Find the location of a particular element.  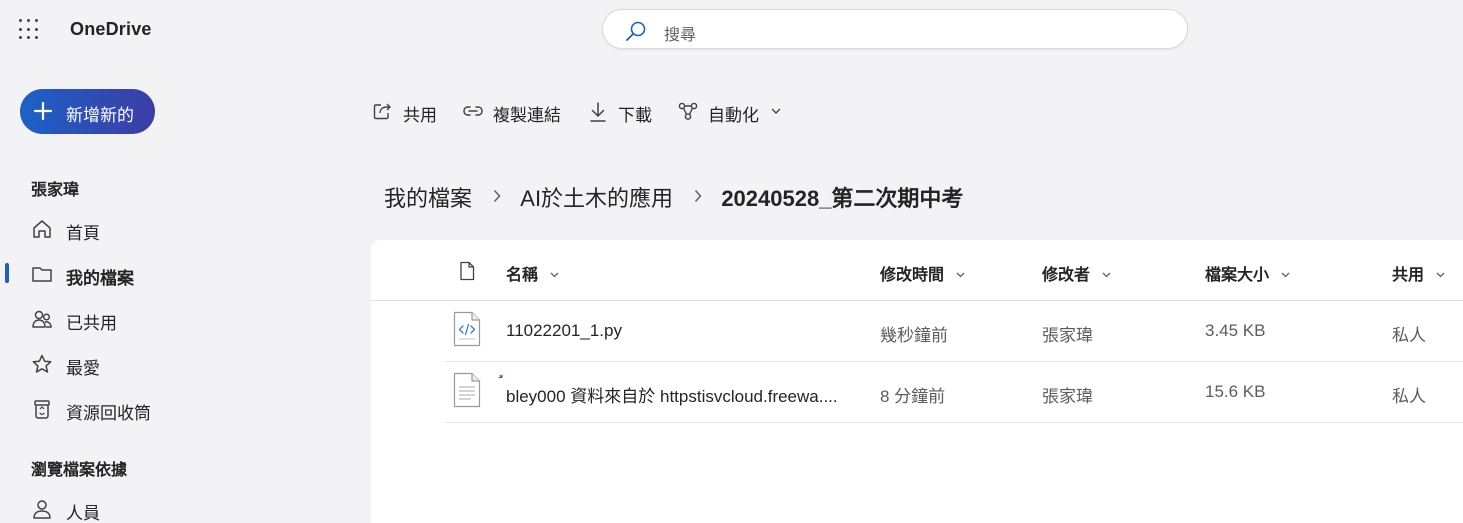

code-file-icon is located at coordinates (467, 329).